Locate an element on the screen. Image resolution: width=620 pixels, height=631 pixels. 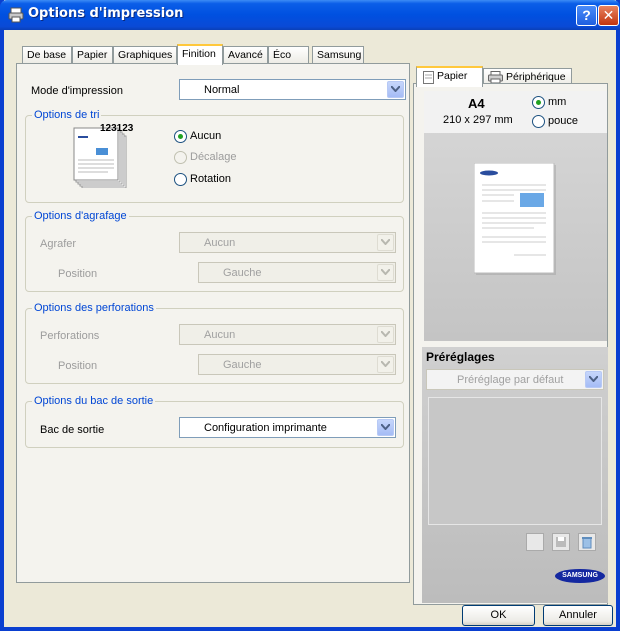
sort-options-title: Options de tri is located at coordinates (67, 115).